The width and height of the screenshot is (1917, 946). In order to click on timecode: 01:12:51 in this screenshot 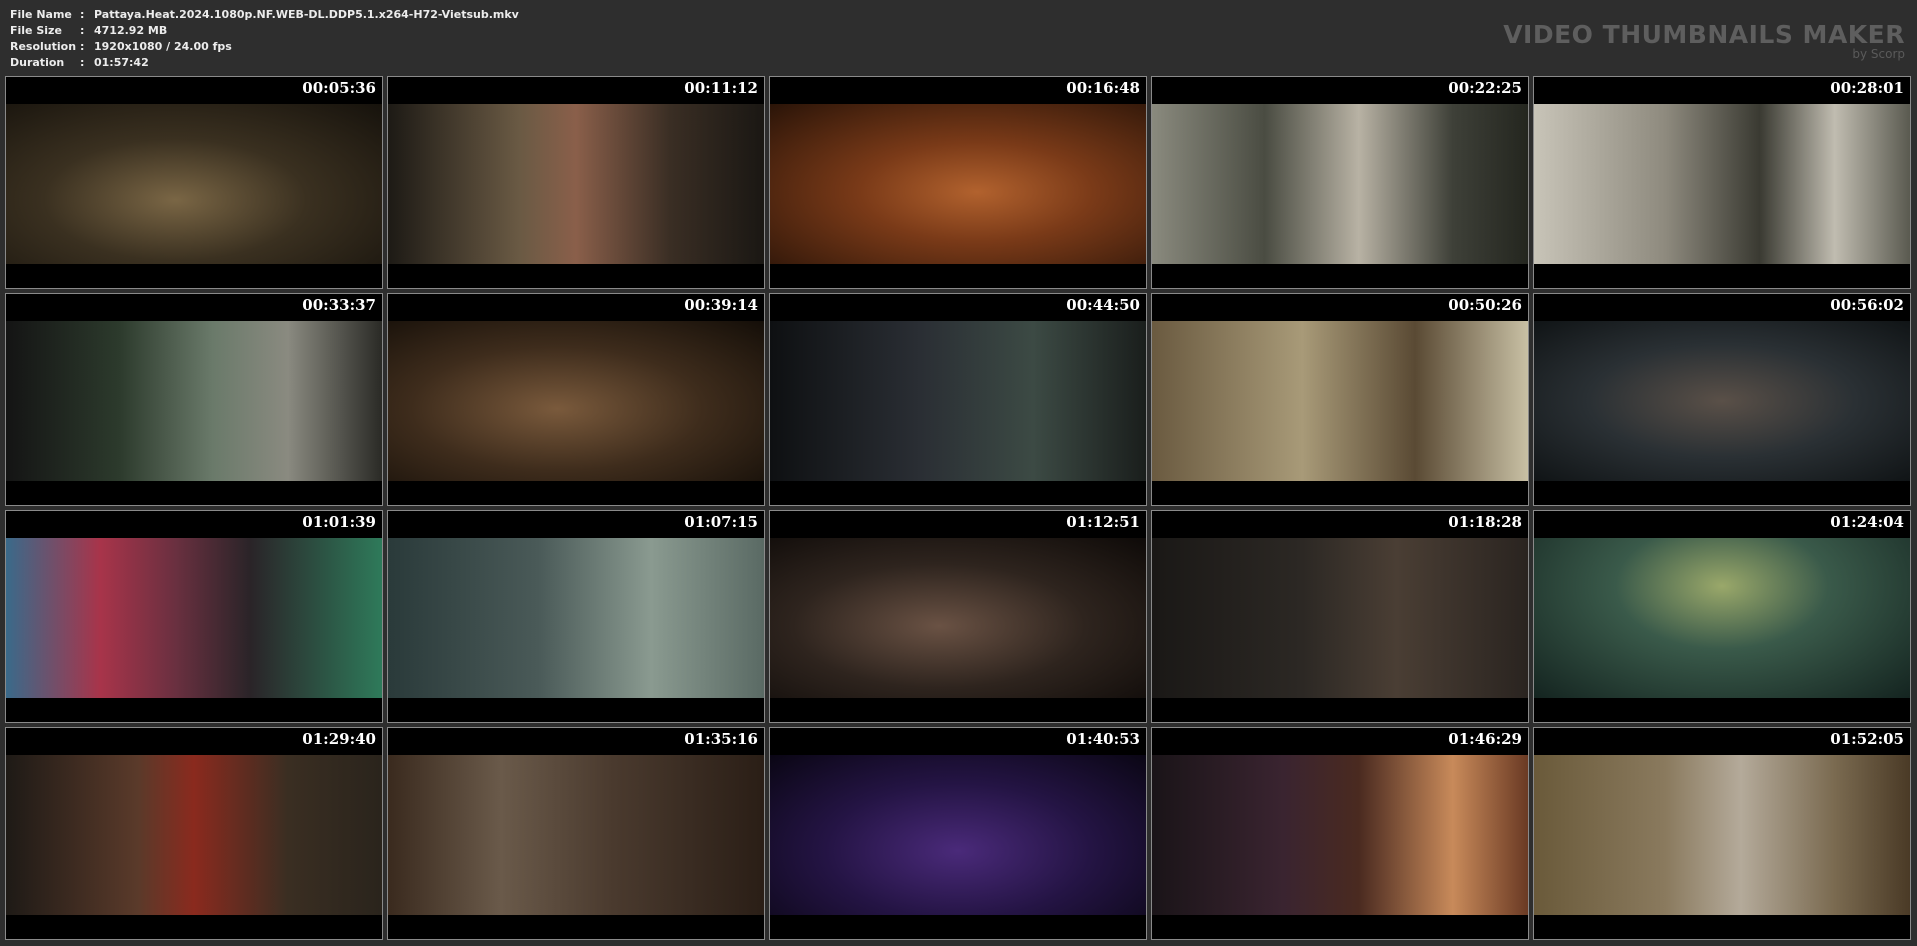, I will do `click(1103, 522)`.